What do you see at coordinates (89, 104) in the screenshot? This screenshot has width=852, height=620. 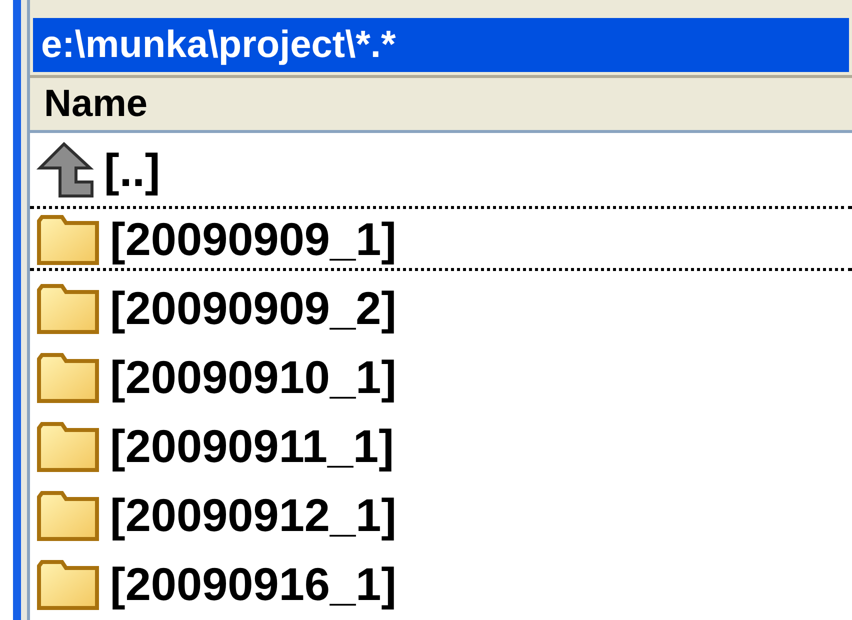 I see `column-header: Name` at bounding box center [89, 104].